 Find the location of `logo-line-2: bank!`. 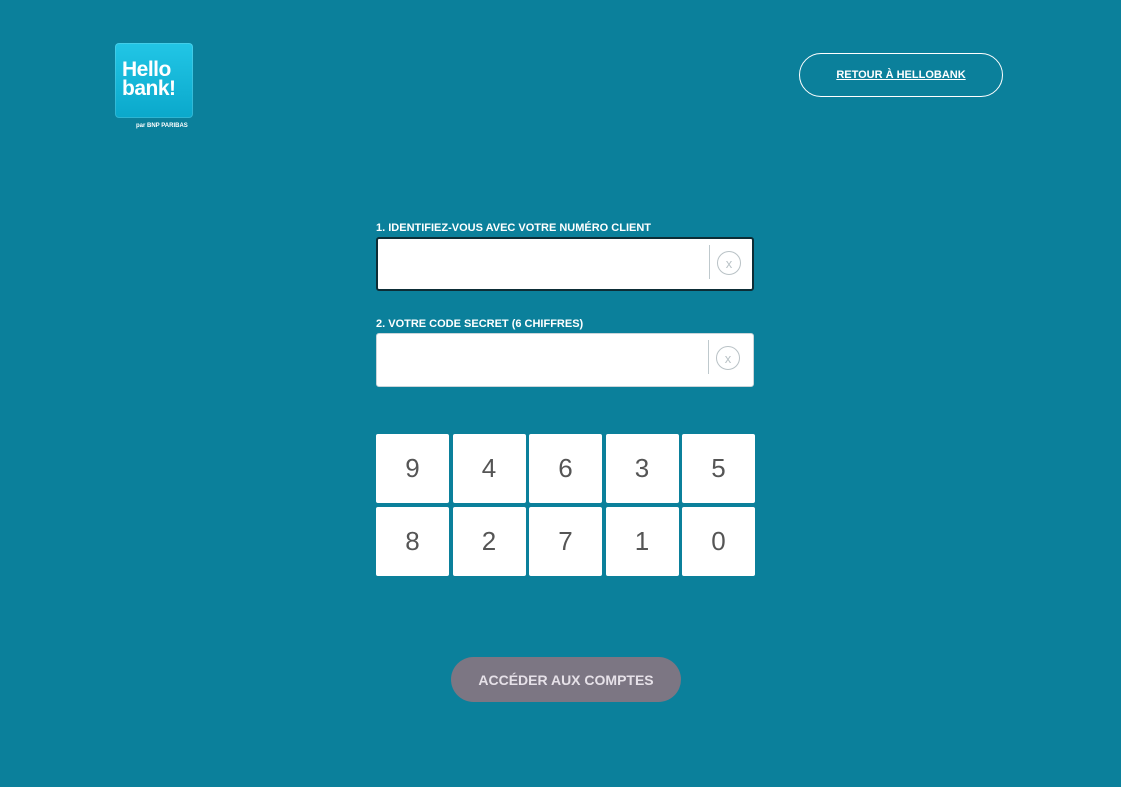

logo-line-2: bank! is located at coordinates (149, 88).